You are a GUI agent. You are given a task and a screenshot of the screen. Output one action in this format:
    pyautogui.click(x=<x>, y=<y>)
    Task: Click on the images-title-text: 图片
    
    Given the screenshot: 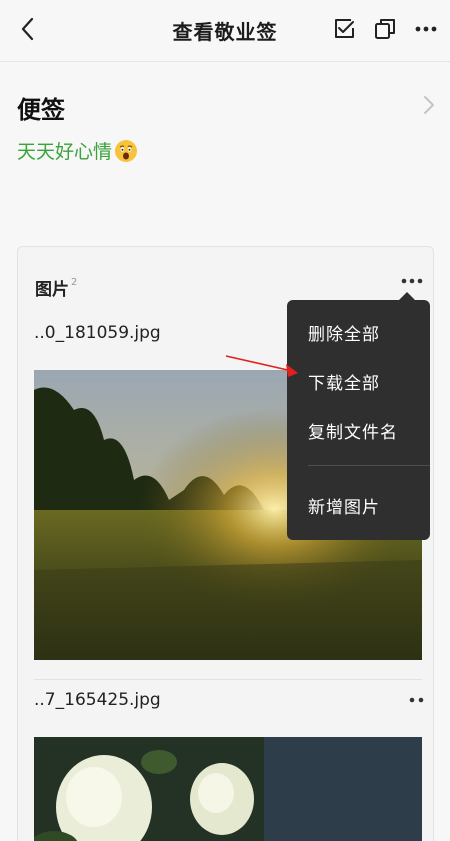 What is the action you would take?
    pyautogui.click(x=52, y=290)
    